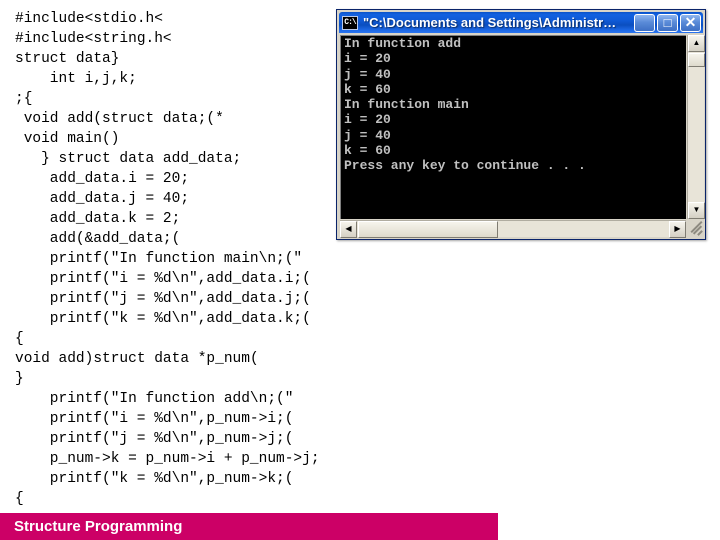 This screenshot has height=540, width=720. What do you see at coordinates (171, 479) in the screenshot?
I see `code-line: printf("k = %d\n",p_num->k;(` at bounding box center [171, 479].